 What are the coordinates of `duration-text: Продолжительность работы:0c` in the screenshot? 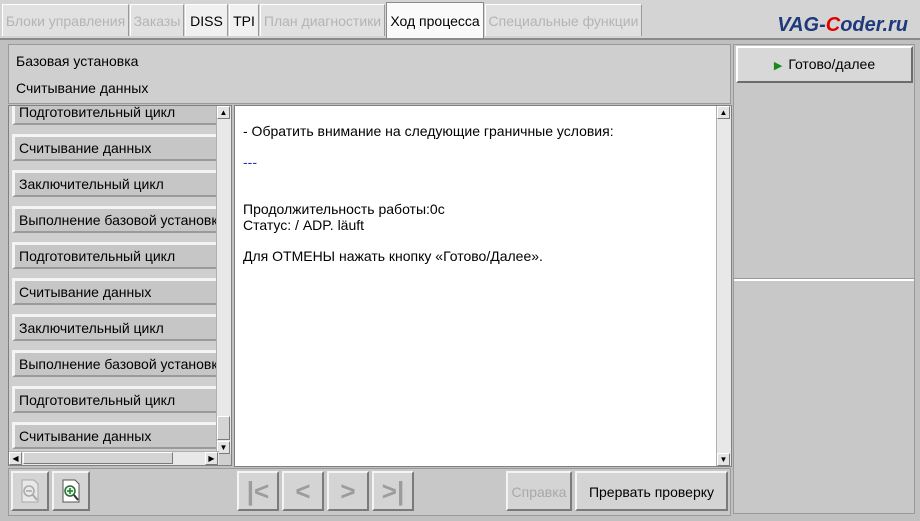 It's located at (344, 209).